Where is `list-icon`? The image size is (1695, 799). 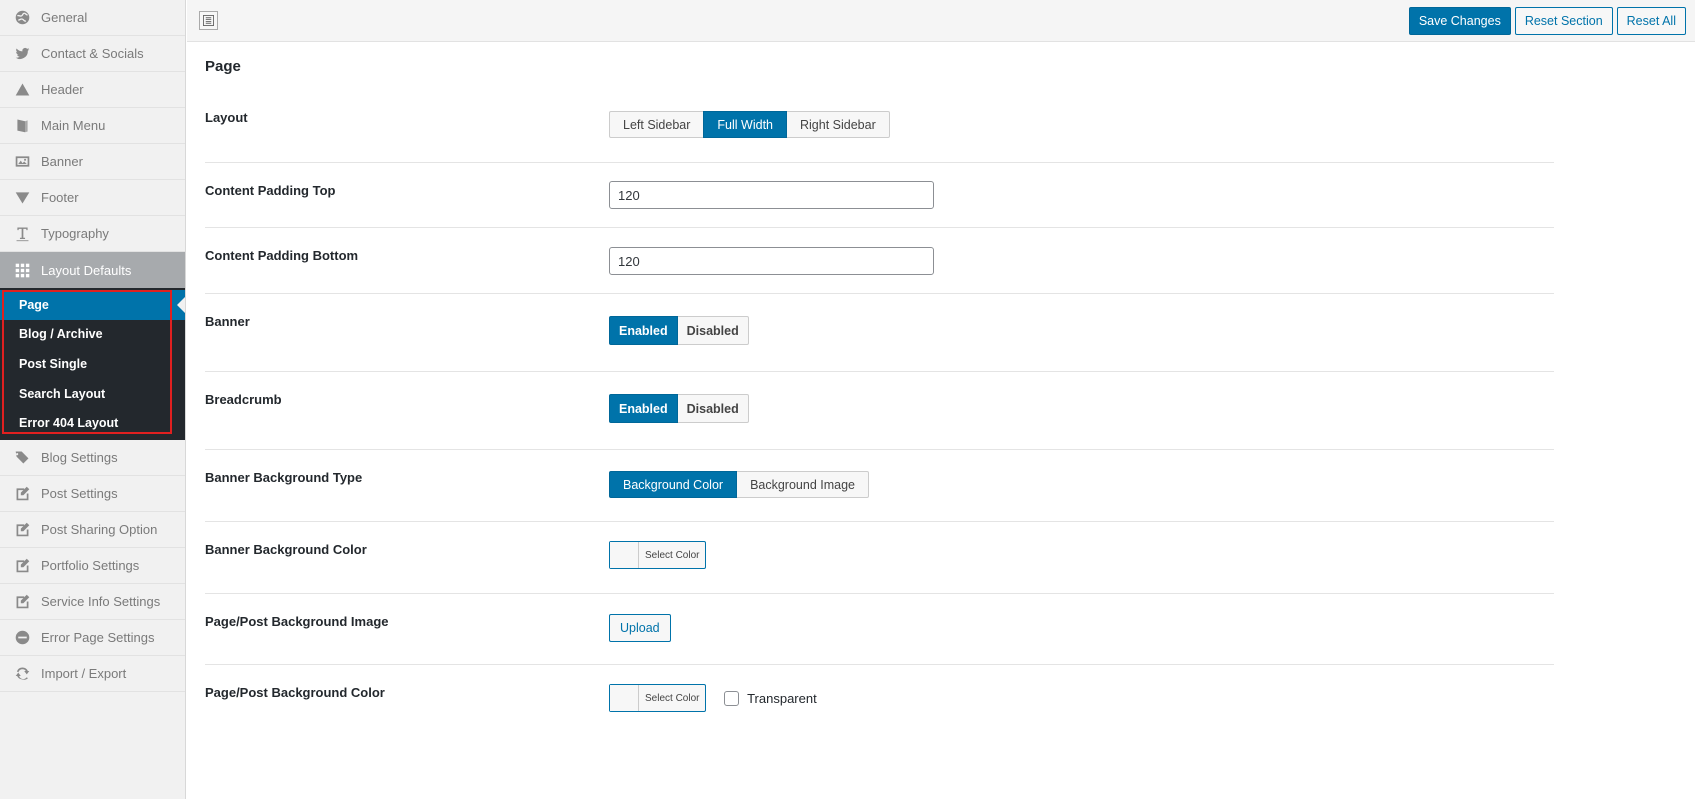
list-icon is located at coordinates (208, 20).